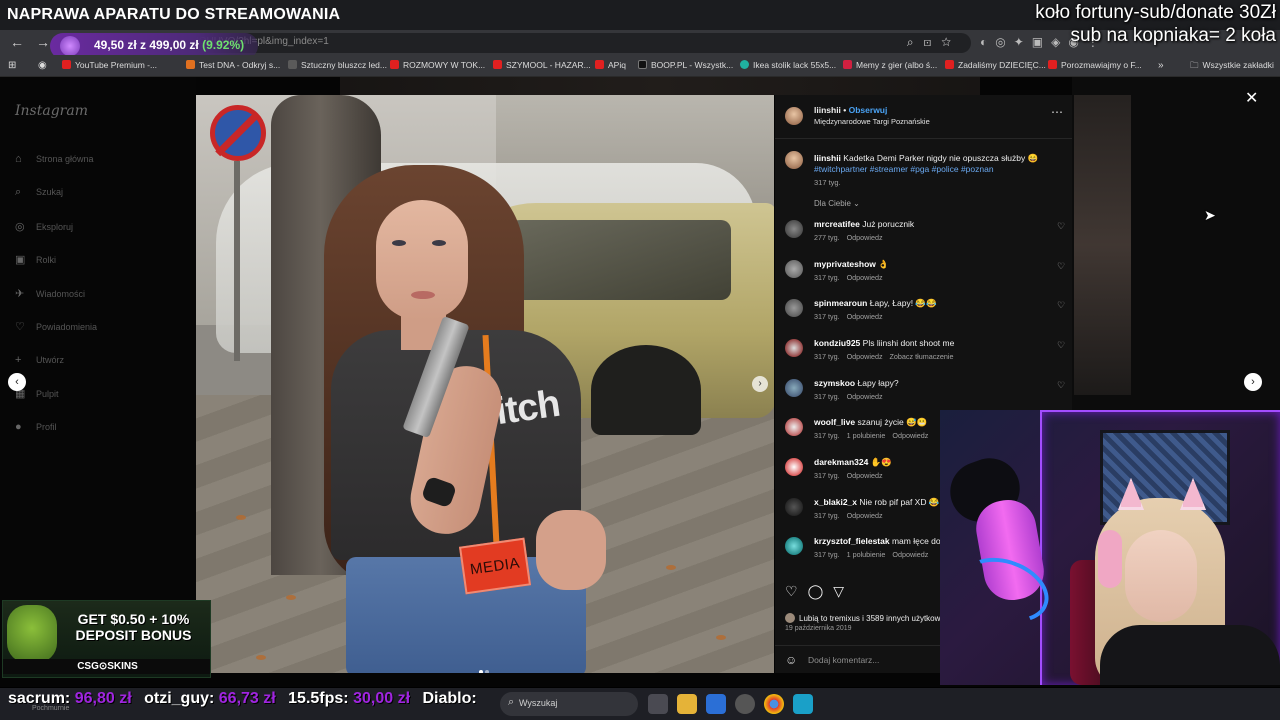 This screenshot has height=720, width=1280. Describe the element at coordinates (17, 382) in the screenshot. I see `previous-post-chevron-icon: ‹` at that location.